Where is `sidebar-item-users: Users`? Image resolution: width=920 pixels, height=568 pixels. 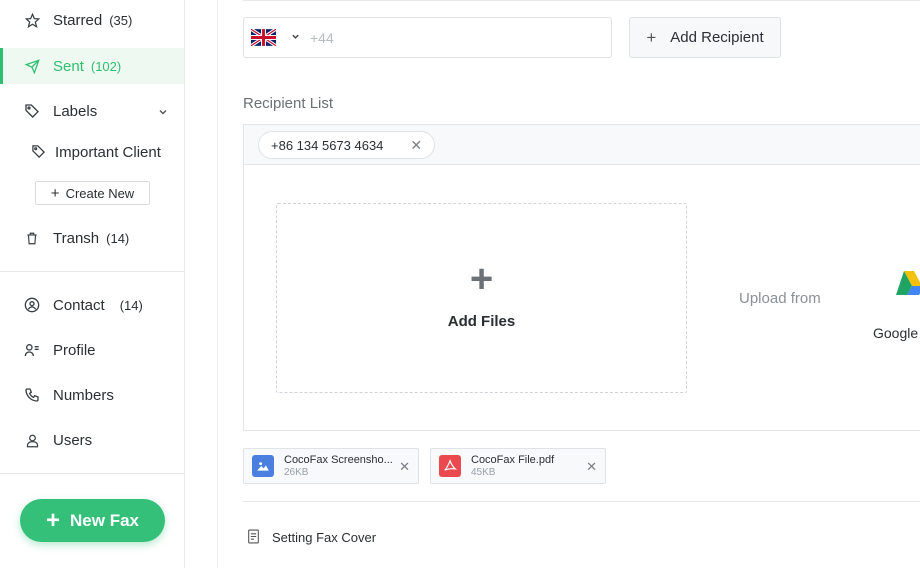 sidebar-item-users: Users is located at coordinates (92, 440).